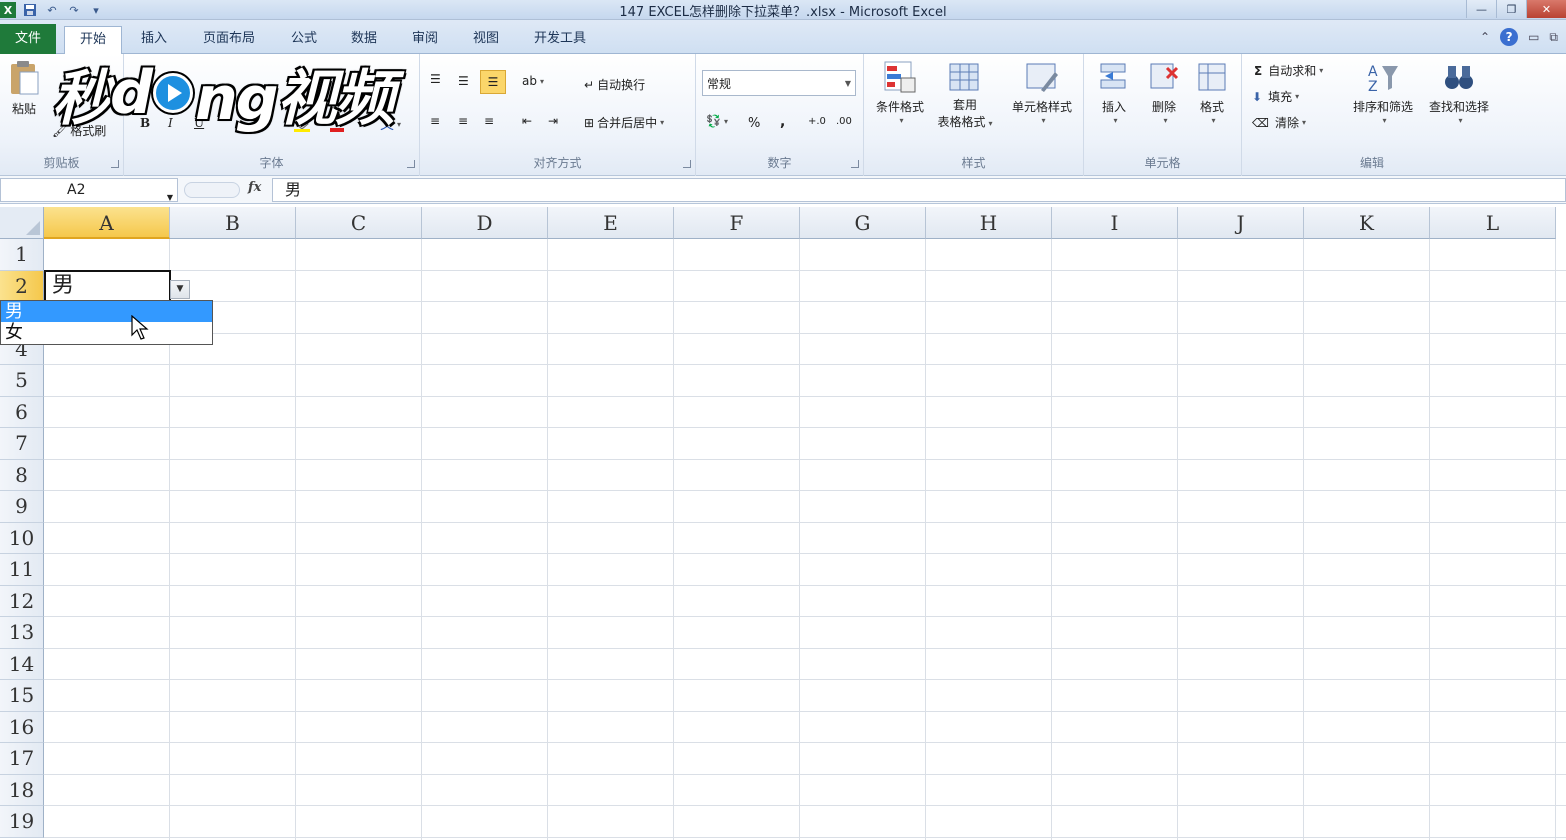 Image resolution: width=1566 pixels, height=840 pixels. Describe the element at coordinates (106, 332) in the screenshot. I see `dropdown-option-female: 女` at that location.